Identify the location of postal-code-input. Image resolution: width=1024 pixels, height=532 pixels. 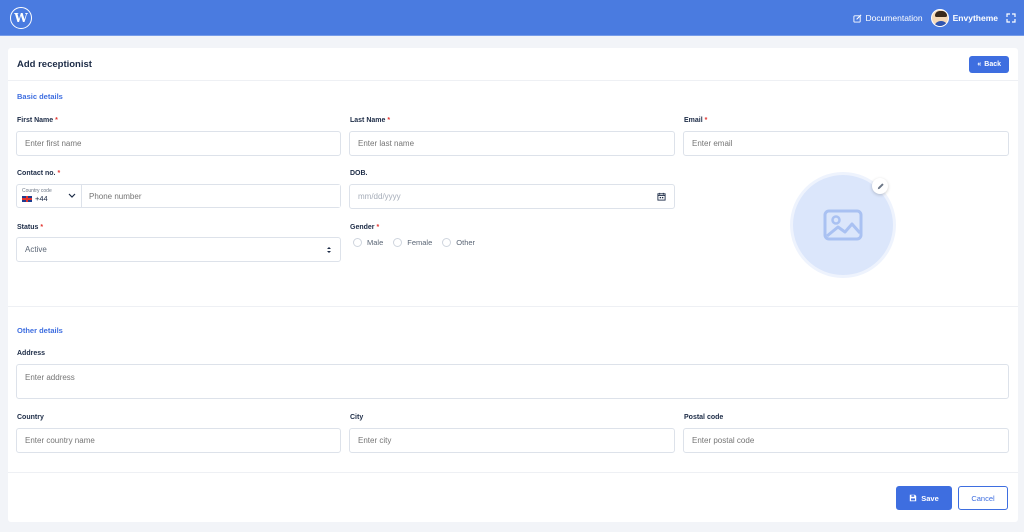
(846, 440).